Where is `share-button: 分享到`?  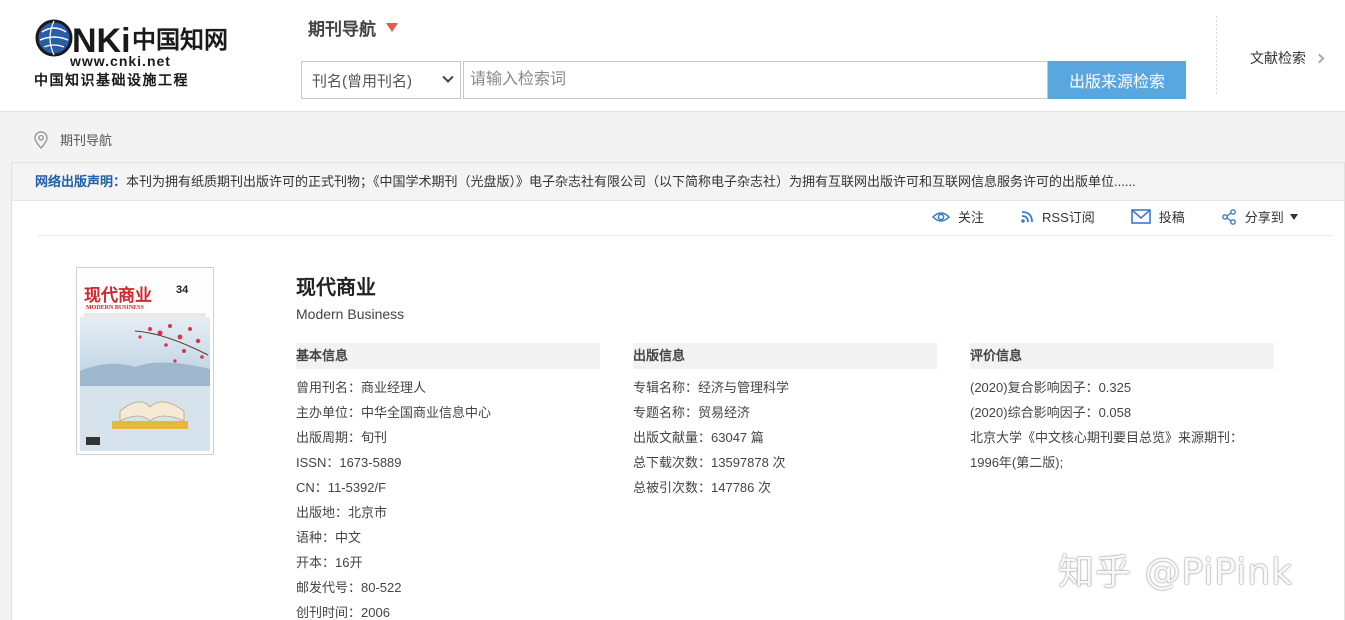 share-button: 分享到 is located at coordinates (1259, 216).